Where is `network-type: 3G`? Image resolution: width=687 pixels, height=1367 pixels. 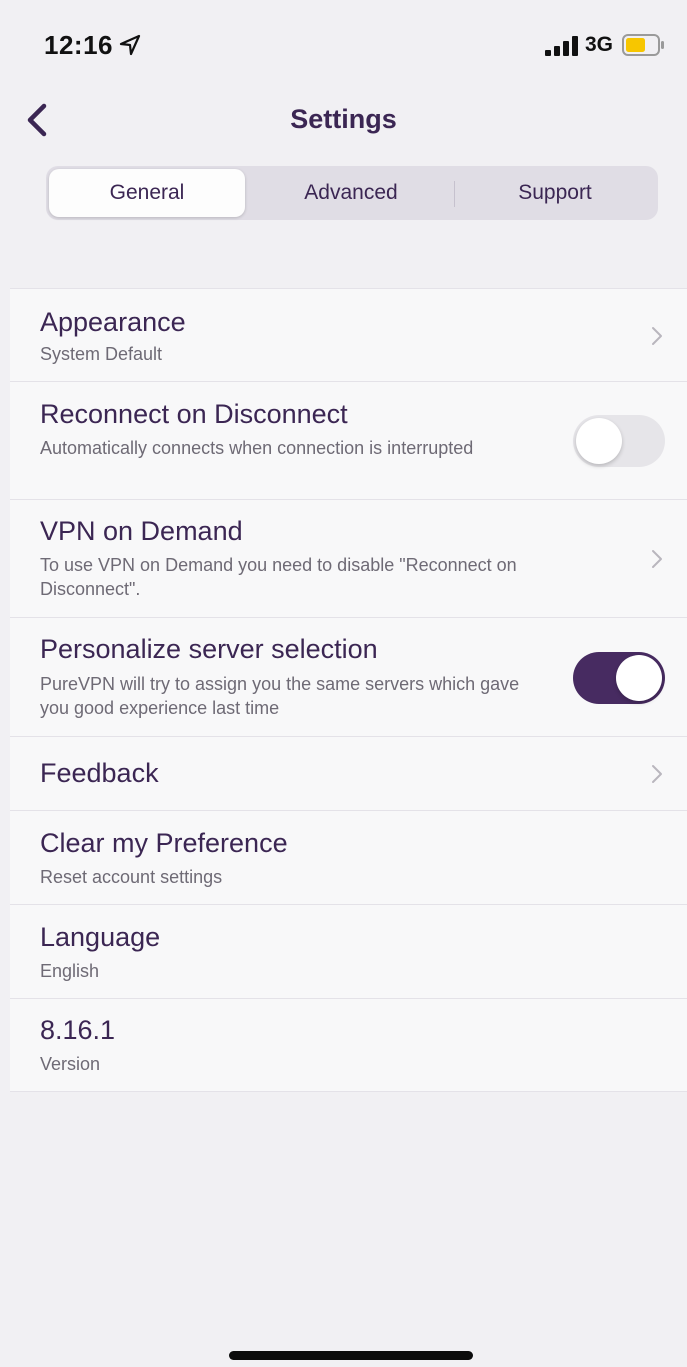
network-type: 3G is located at coordinates (599, 44).